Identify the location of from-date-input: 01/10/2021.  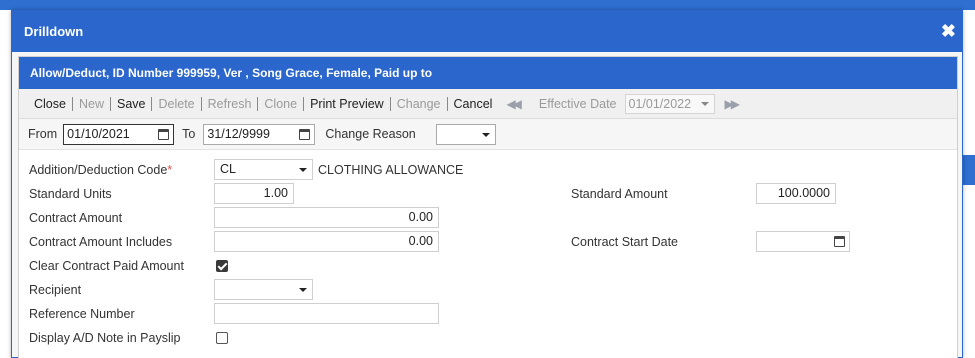
(119, 134).